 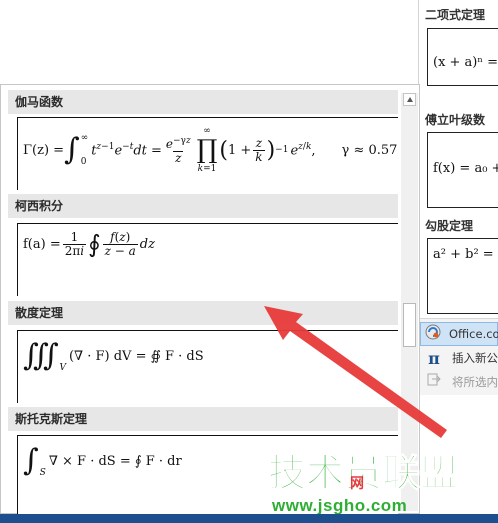 What do you see at coordinates (475, 358) in the screenshot?
I see `menu-label: 插入新公` at bounding box center [475, 358].